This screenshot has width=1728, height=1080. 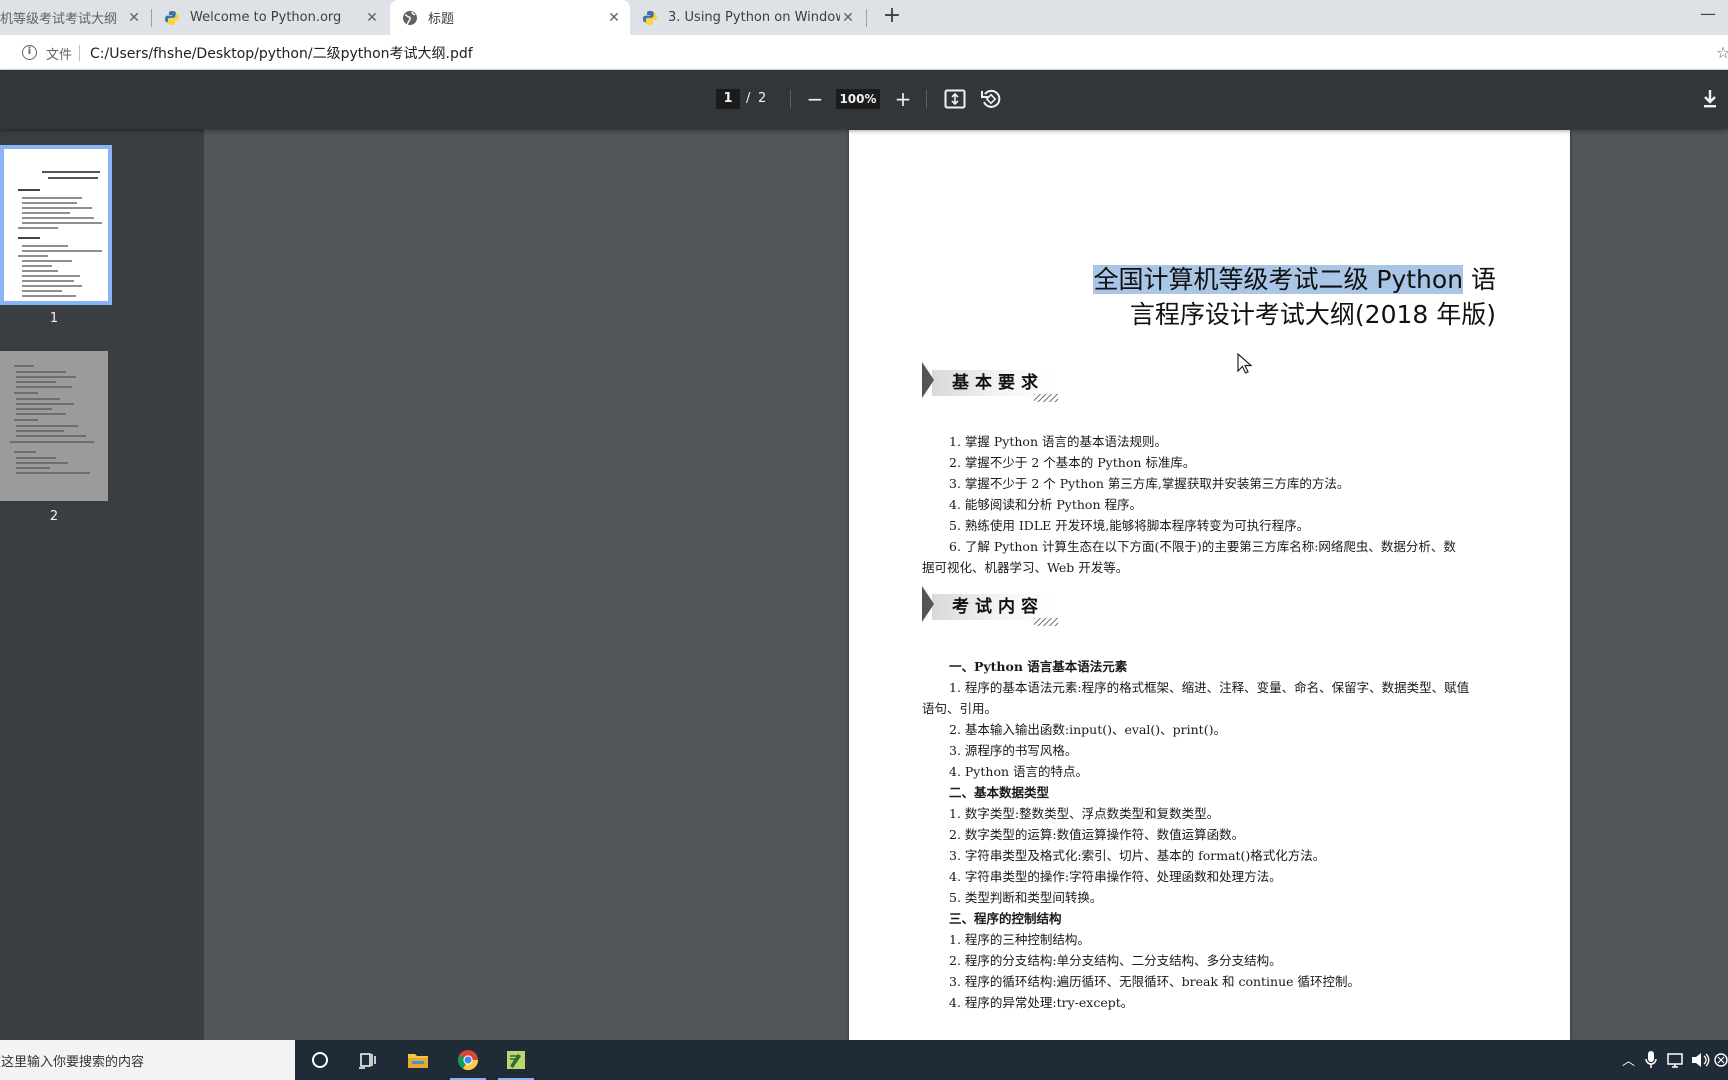 What do you see at coordinates (1072, 462) in the screenshot?
I see `document-line: 2. 掌握不少于 2 个基本的 Python 标准库。` at bounding box center [1072, 462].